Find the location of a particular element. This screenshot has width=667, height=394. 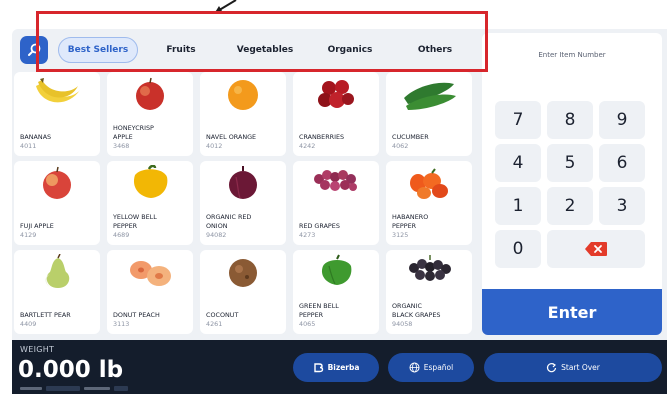

key-9: 9 is located at coordinates (622, 120).